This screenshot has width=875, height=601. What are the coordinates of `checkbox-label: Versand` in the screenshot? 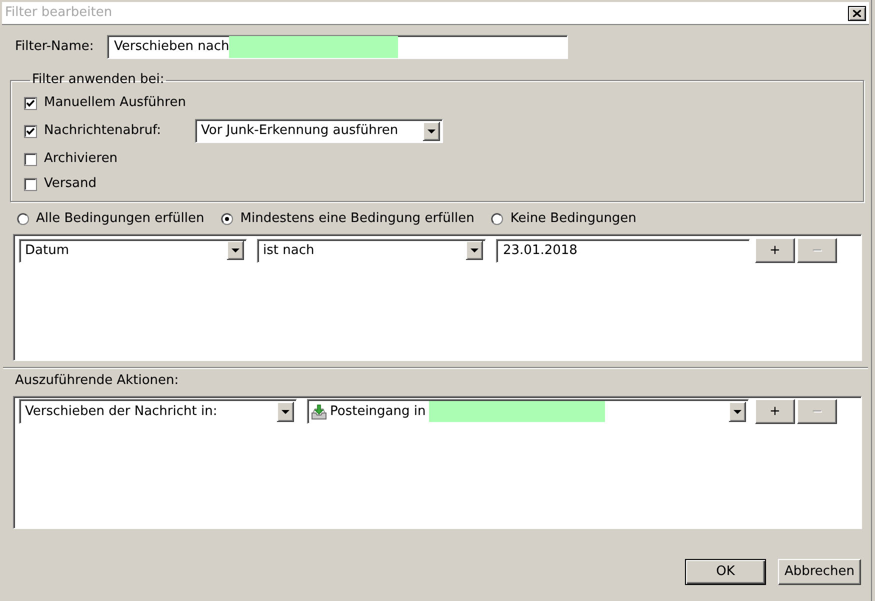 It's located at (70, 184).